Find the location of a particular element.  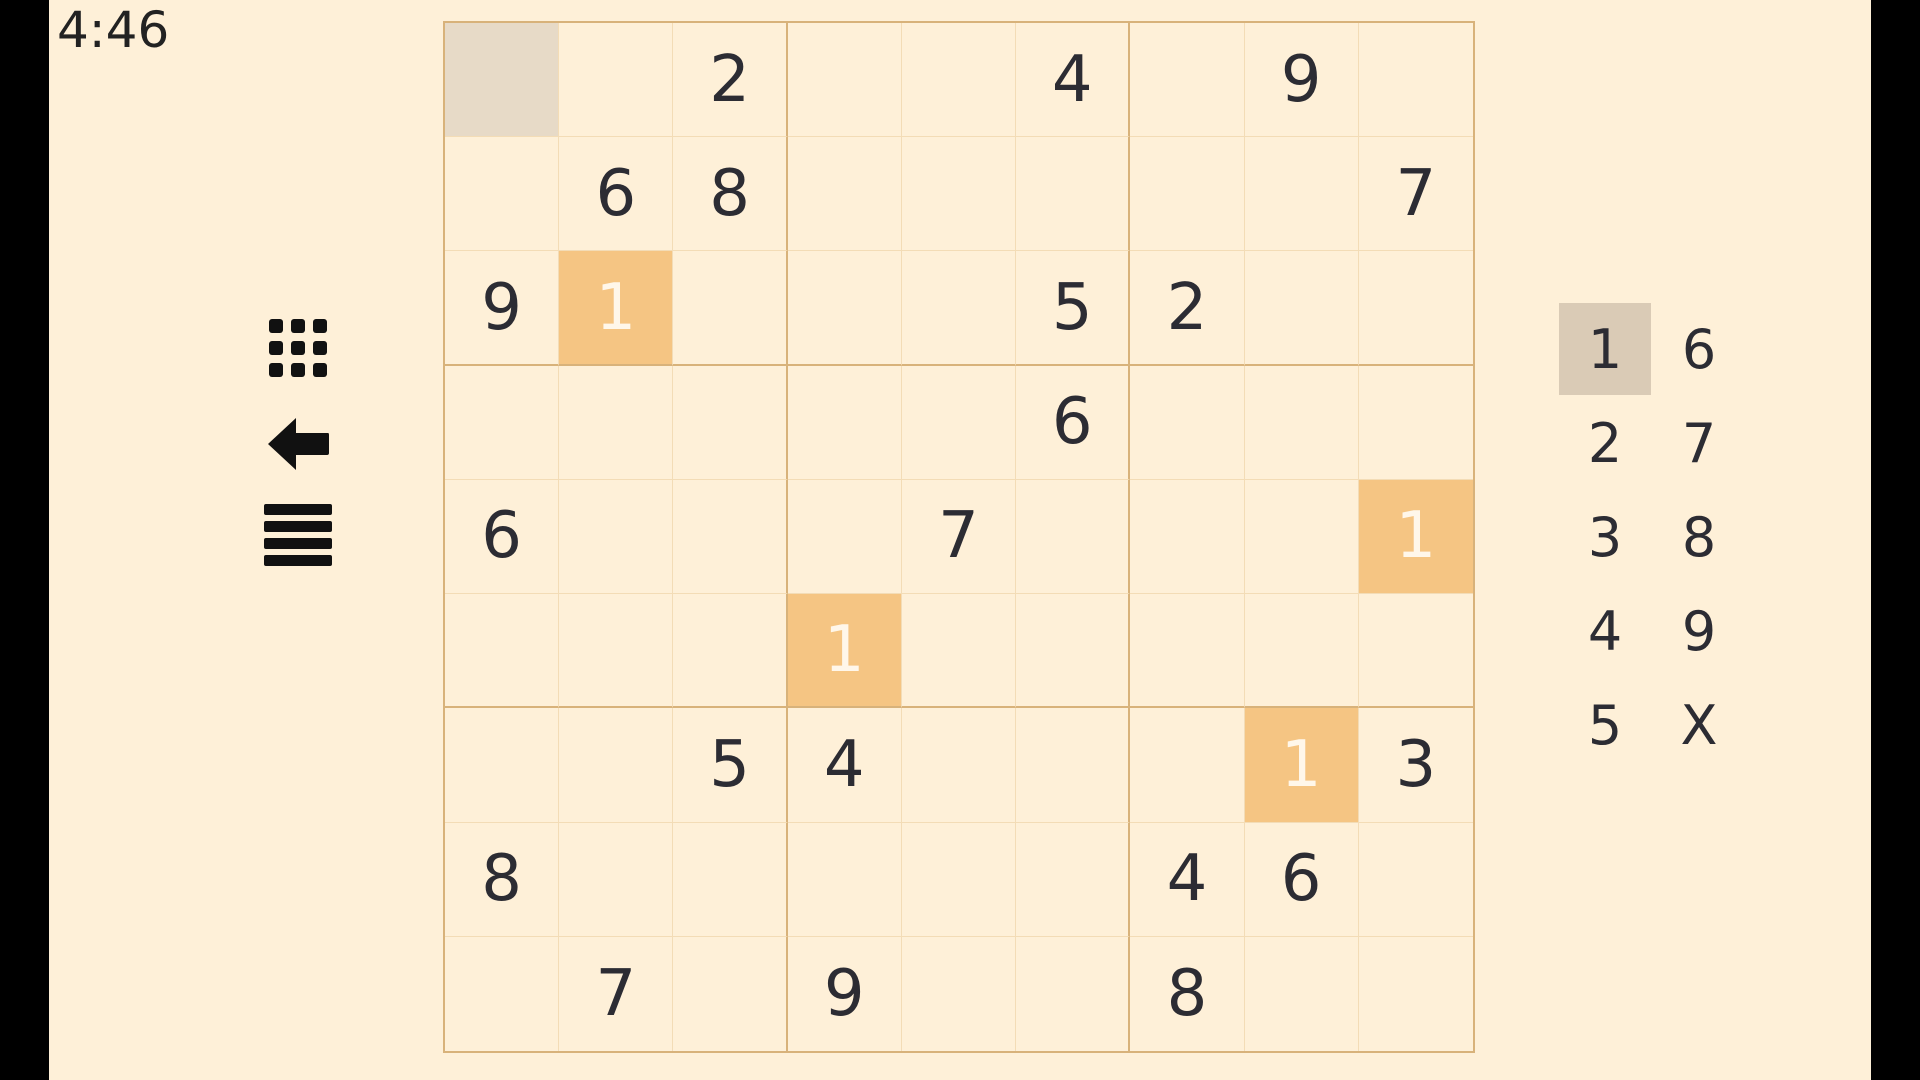

numpad-key: 9 is located at coordinates (1699, 631).